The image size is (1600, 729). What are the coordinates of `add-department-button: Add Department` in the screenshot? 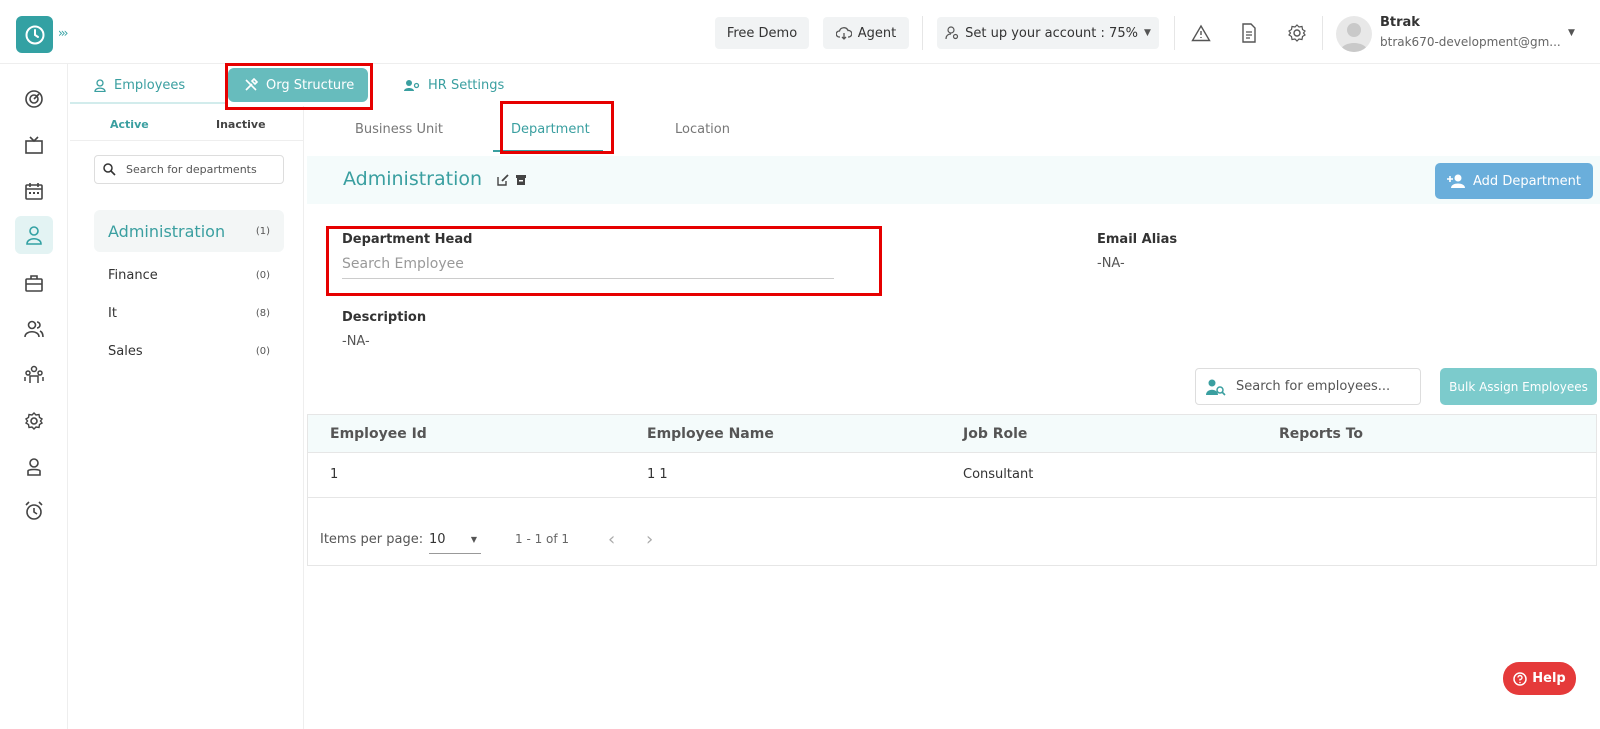 It's located at (1514, 181).